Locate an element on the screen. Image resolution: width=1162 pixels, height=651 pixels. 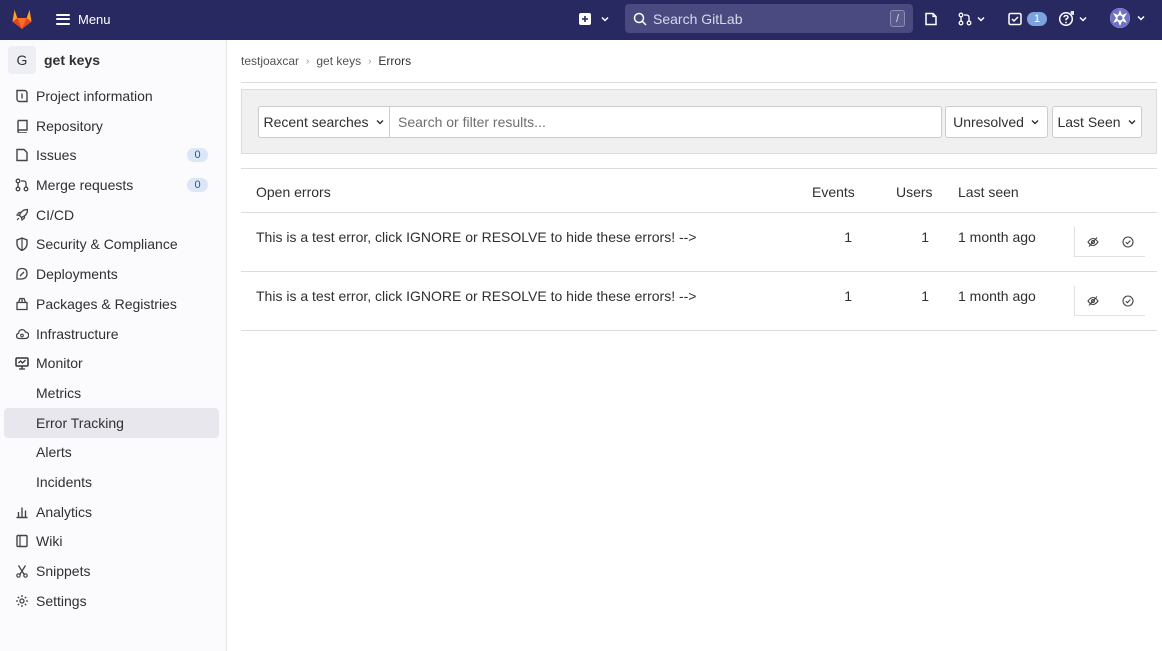
breadcrumb-link-project: get keys is located at coordinates (338, 61).